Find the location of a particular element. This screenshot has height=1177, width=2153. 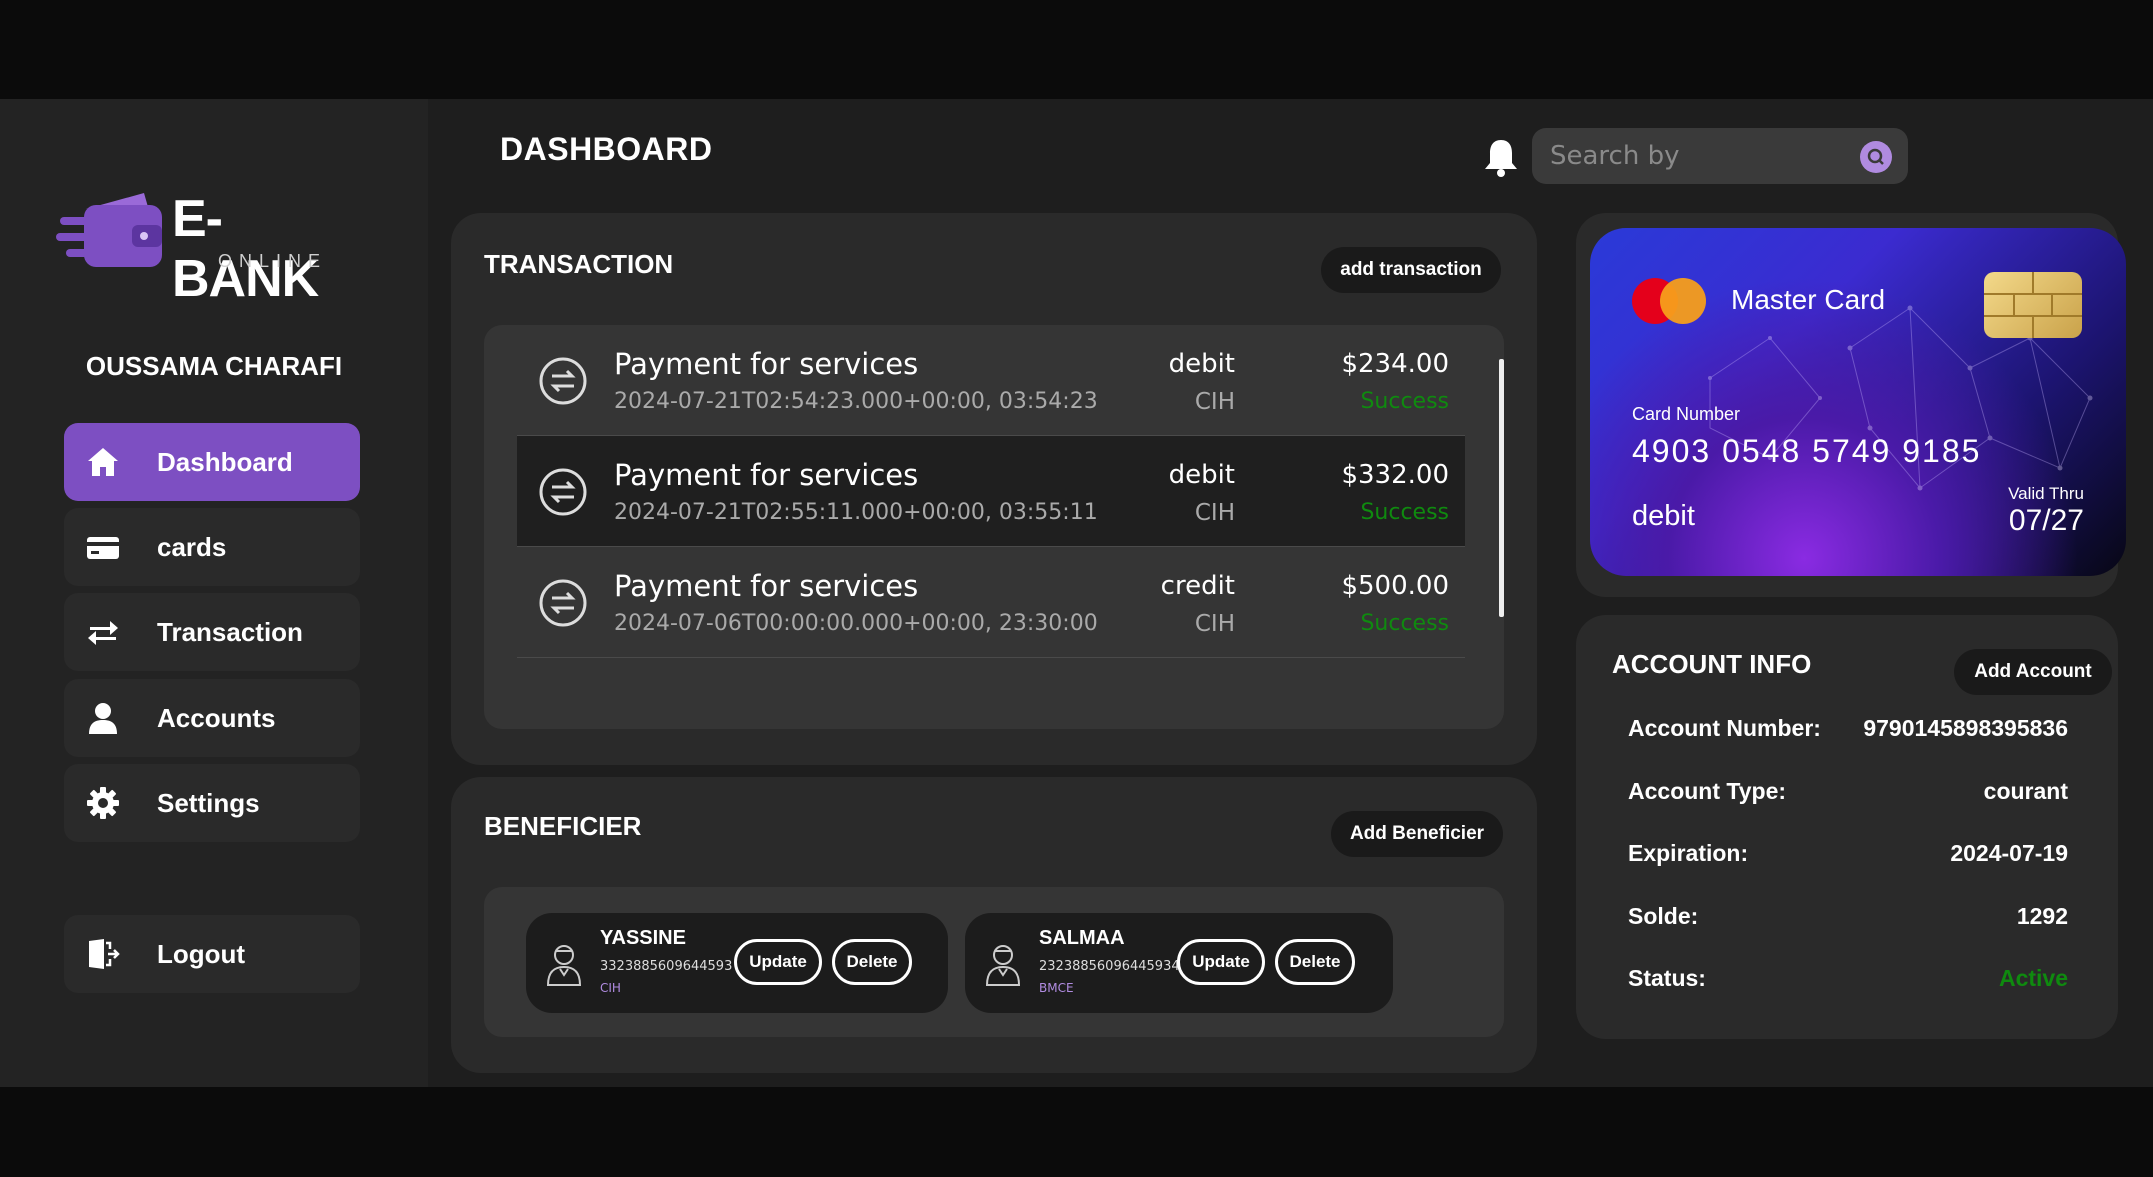

beneficiary-number: 3323885609644593 is located at coordinates (666, 966).